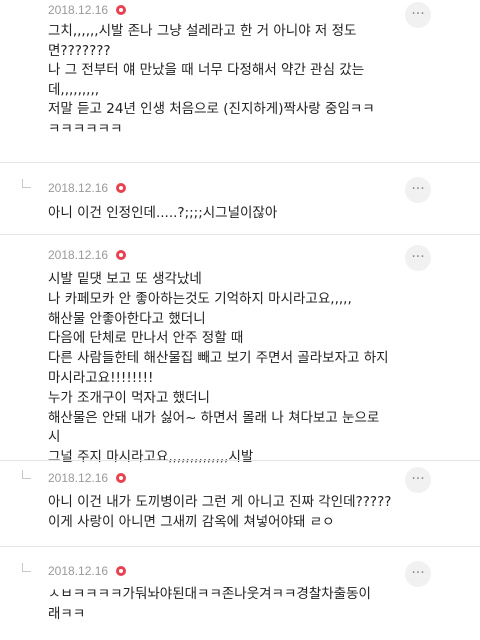 The height and width of the screenshot is (640, 480). Describe the element at coordinates (163, 213) in the screenshot. I see `comment-text: 아니 이건 인정인데.....?;;;;시그널이잖아` at that location.